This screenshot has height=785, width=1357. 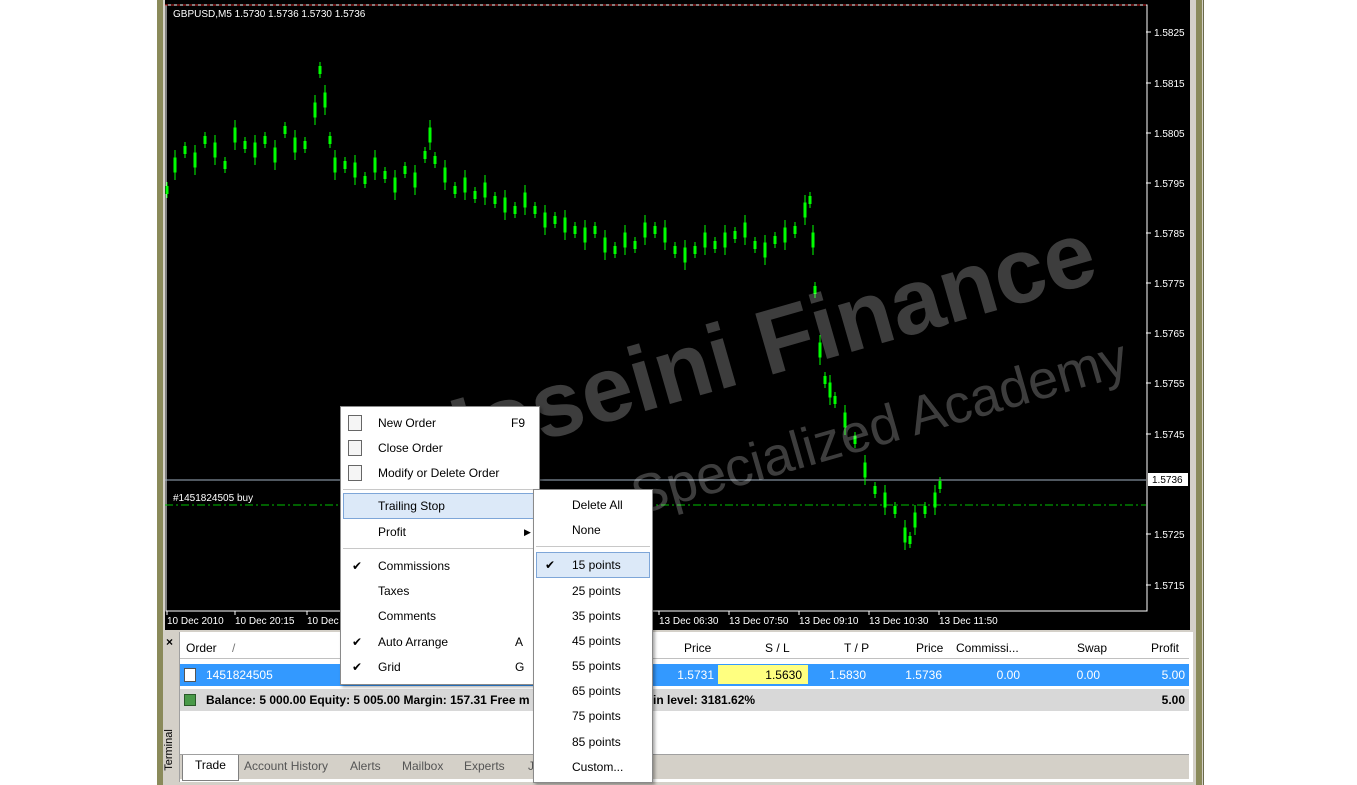 What do you see at coordinates (355, 423) in the screenshot?
I see `new-order-icon` at bounding box center [355, 423].